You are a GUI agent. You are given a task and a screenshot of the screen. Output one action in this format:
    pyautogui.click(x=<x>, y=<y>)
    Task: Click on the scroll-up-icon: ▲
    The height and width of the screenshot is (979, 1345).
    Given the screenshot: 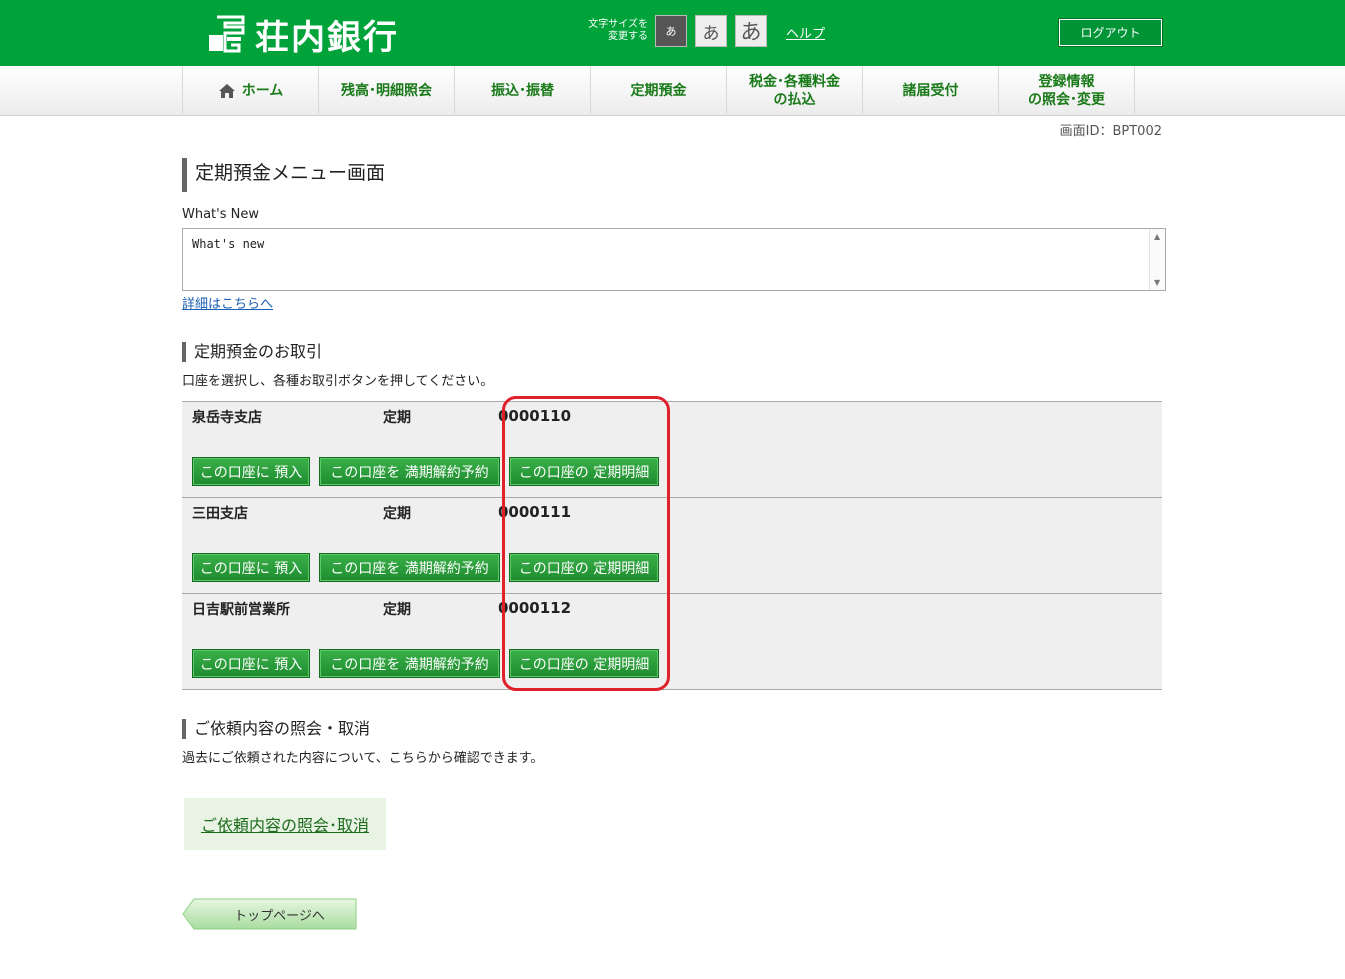 What is the action you would take?
    pyautogui.click(x=1157, y=236)
    